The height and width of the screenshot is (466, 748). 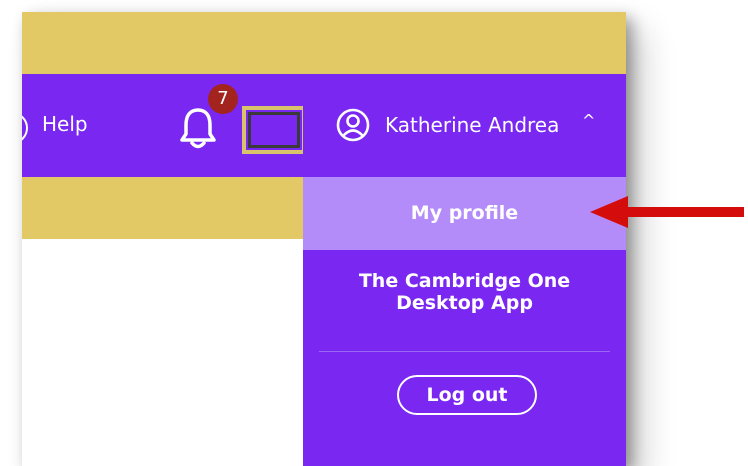 What do you see at coordinates (223, 99) in the screenshot?
I see `notification-badge: 7` at bounding box center [223, 99].